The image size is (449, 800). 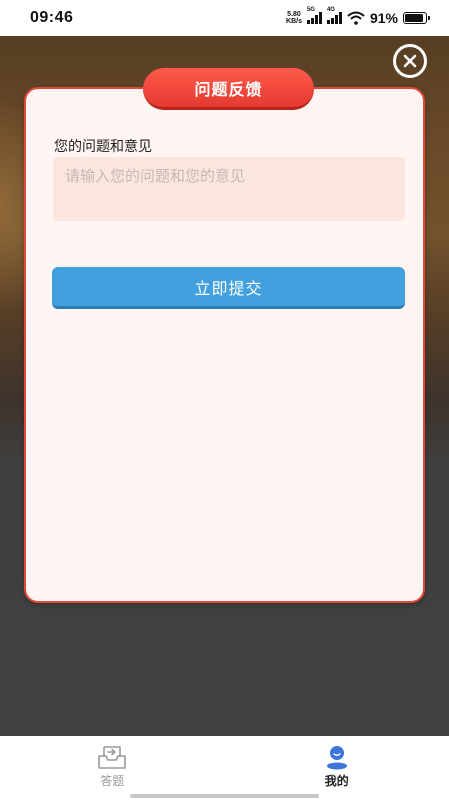 I want to click on feedback-input, so click(x=229, y=189).